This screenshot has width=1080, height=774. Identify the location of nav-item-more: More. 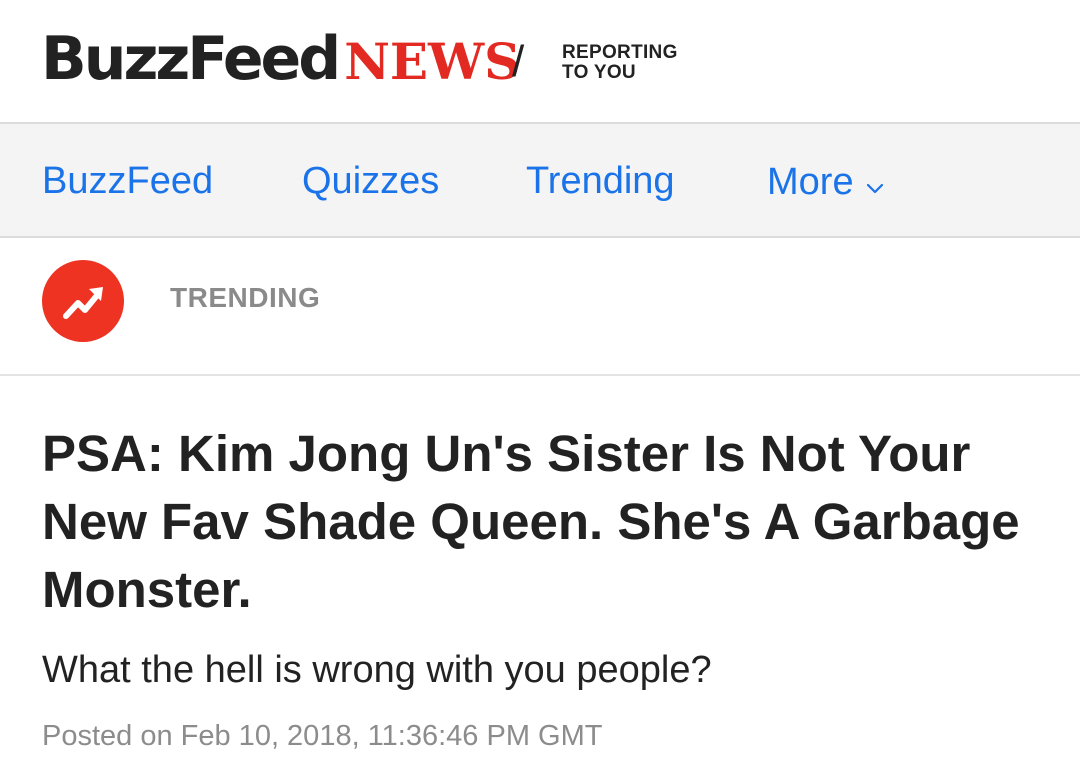
(825, 182).